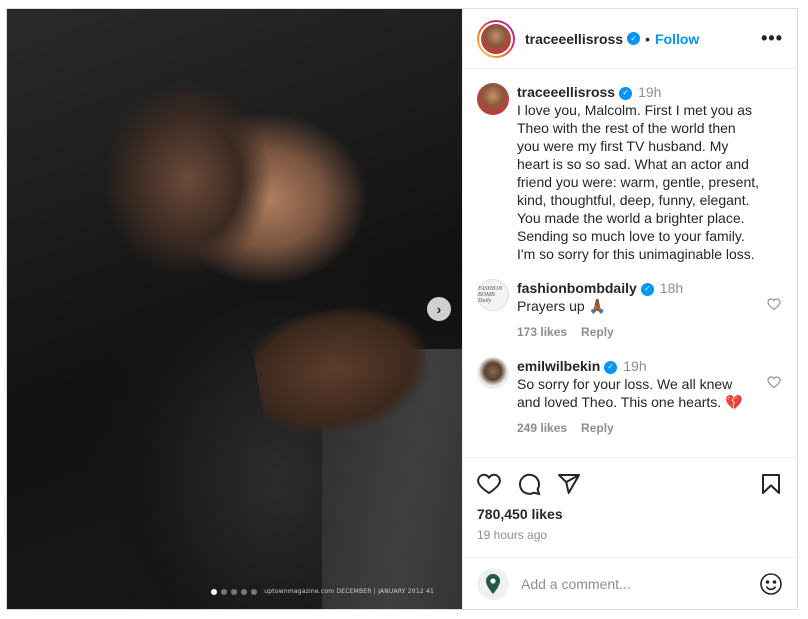 The height and width of the screenshot is (619, 808). Describe the element at coordinates (635, 366) in the screenshot. I see `comment-time: 19h` at that location.